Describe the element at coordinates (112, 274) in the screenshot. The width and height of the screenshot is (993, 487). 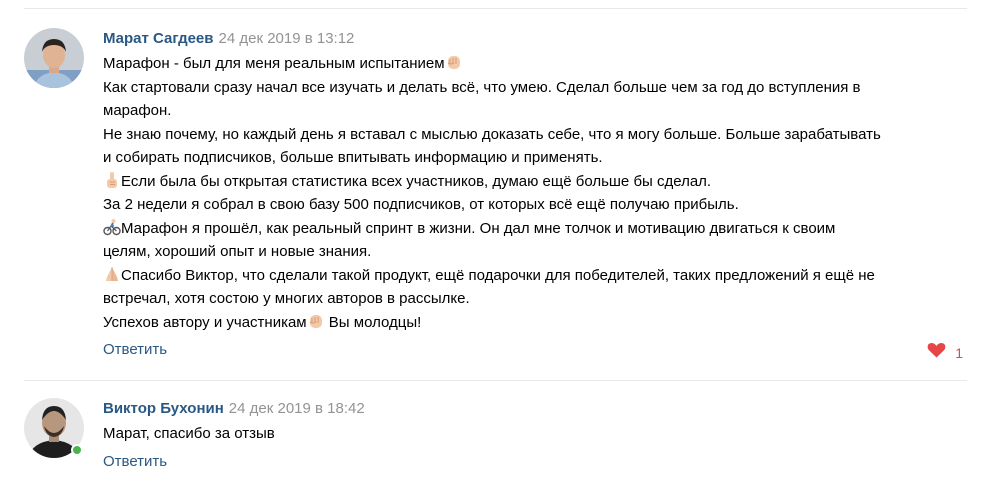
I see `folded-hands-emoji` at that location.